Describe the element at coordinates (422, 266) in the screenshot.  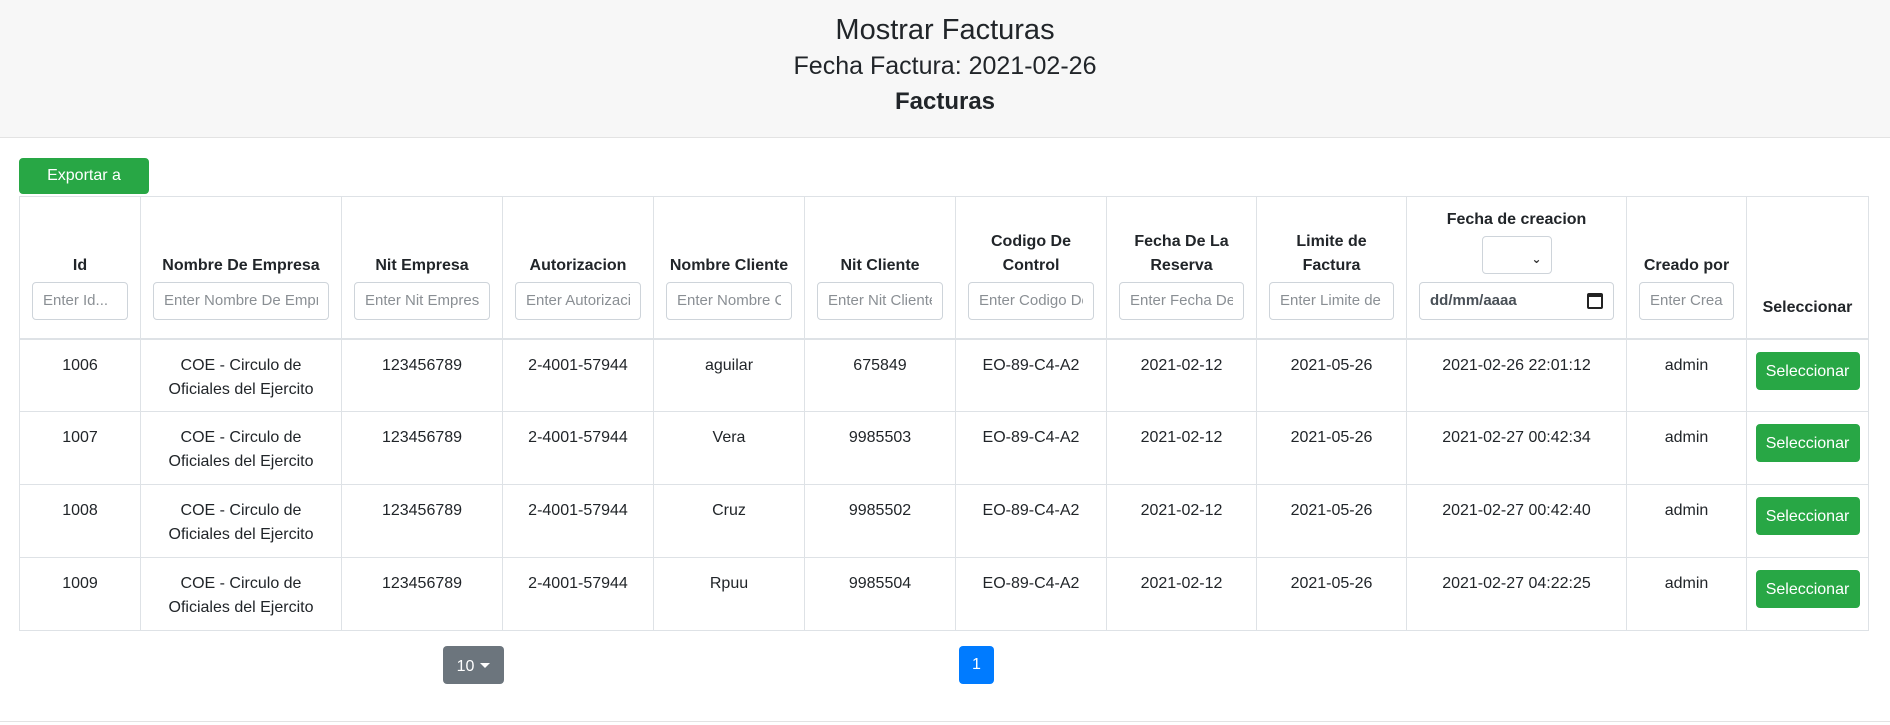
I see `column-label: Nit Empresa` at that location.